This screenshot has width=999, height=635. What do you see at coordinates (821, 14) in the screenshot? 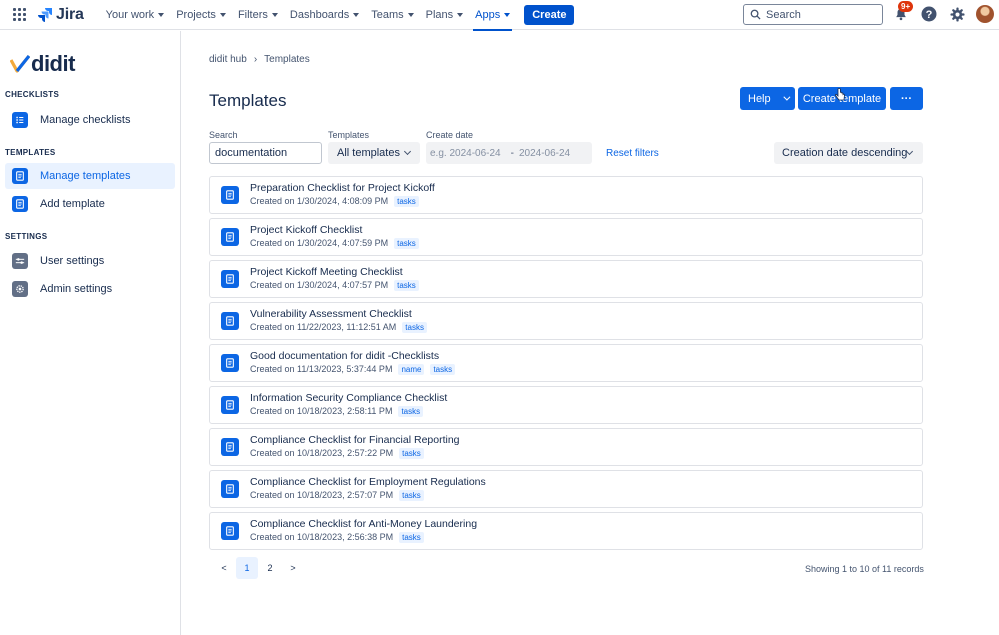
I see `search-input` at bounding box center [821, 14].